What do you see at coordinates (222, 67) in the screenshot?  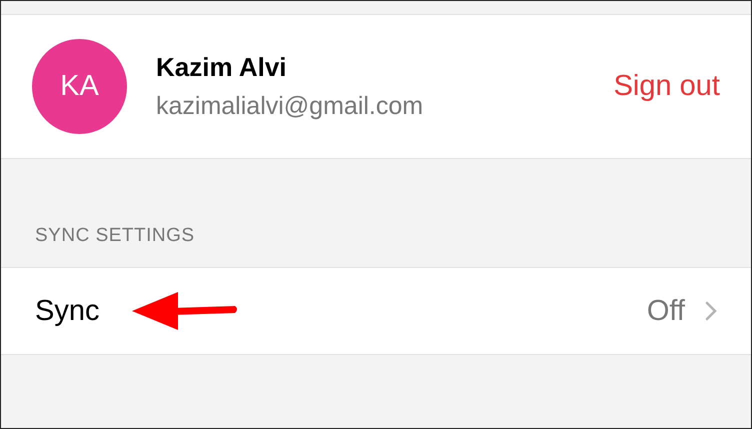 I see `account-name: Kazim Alvi` at bounding box center [222, 67].